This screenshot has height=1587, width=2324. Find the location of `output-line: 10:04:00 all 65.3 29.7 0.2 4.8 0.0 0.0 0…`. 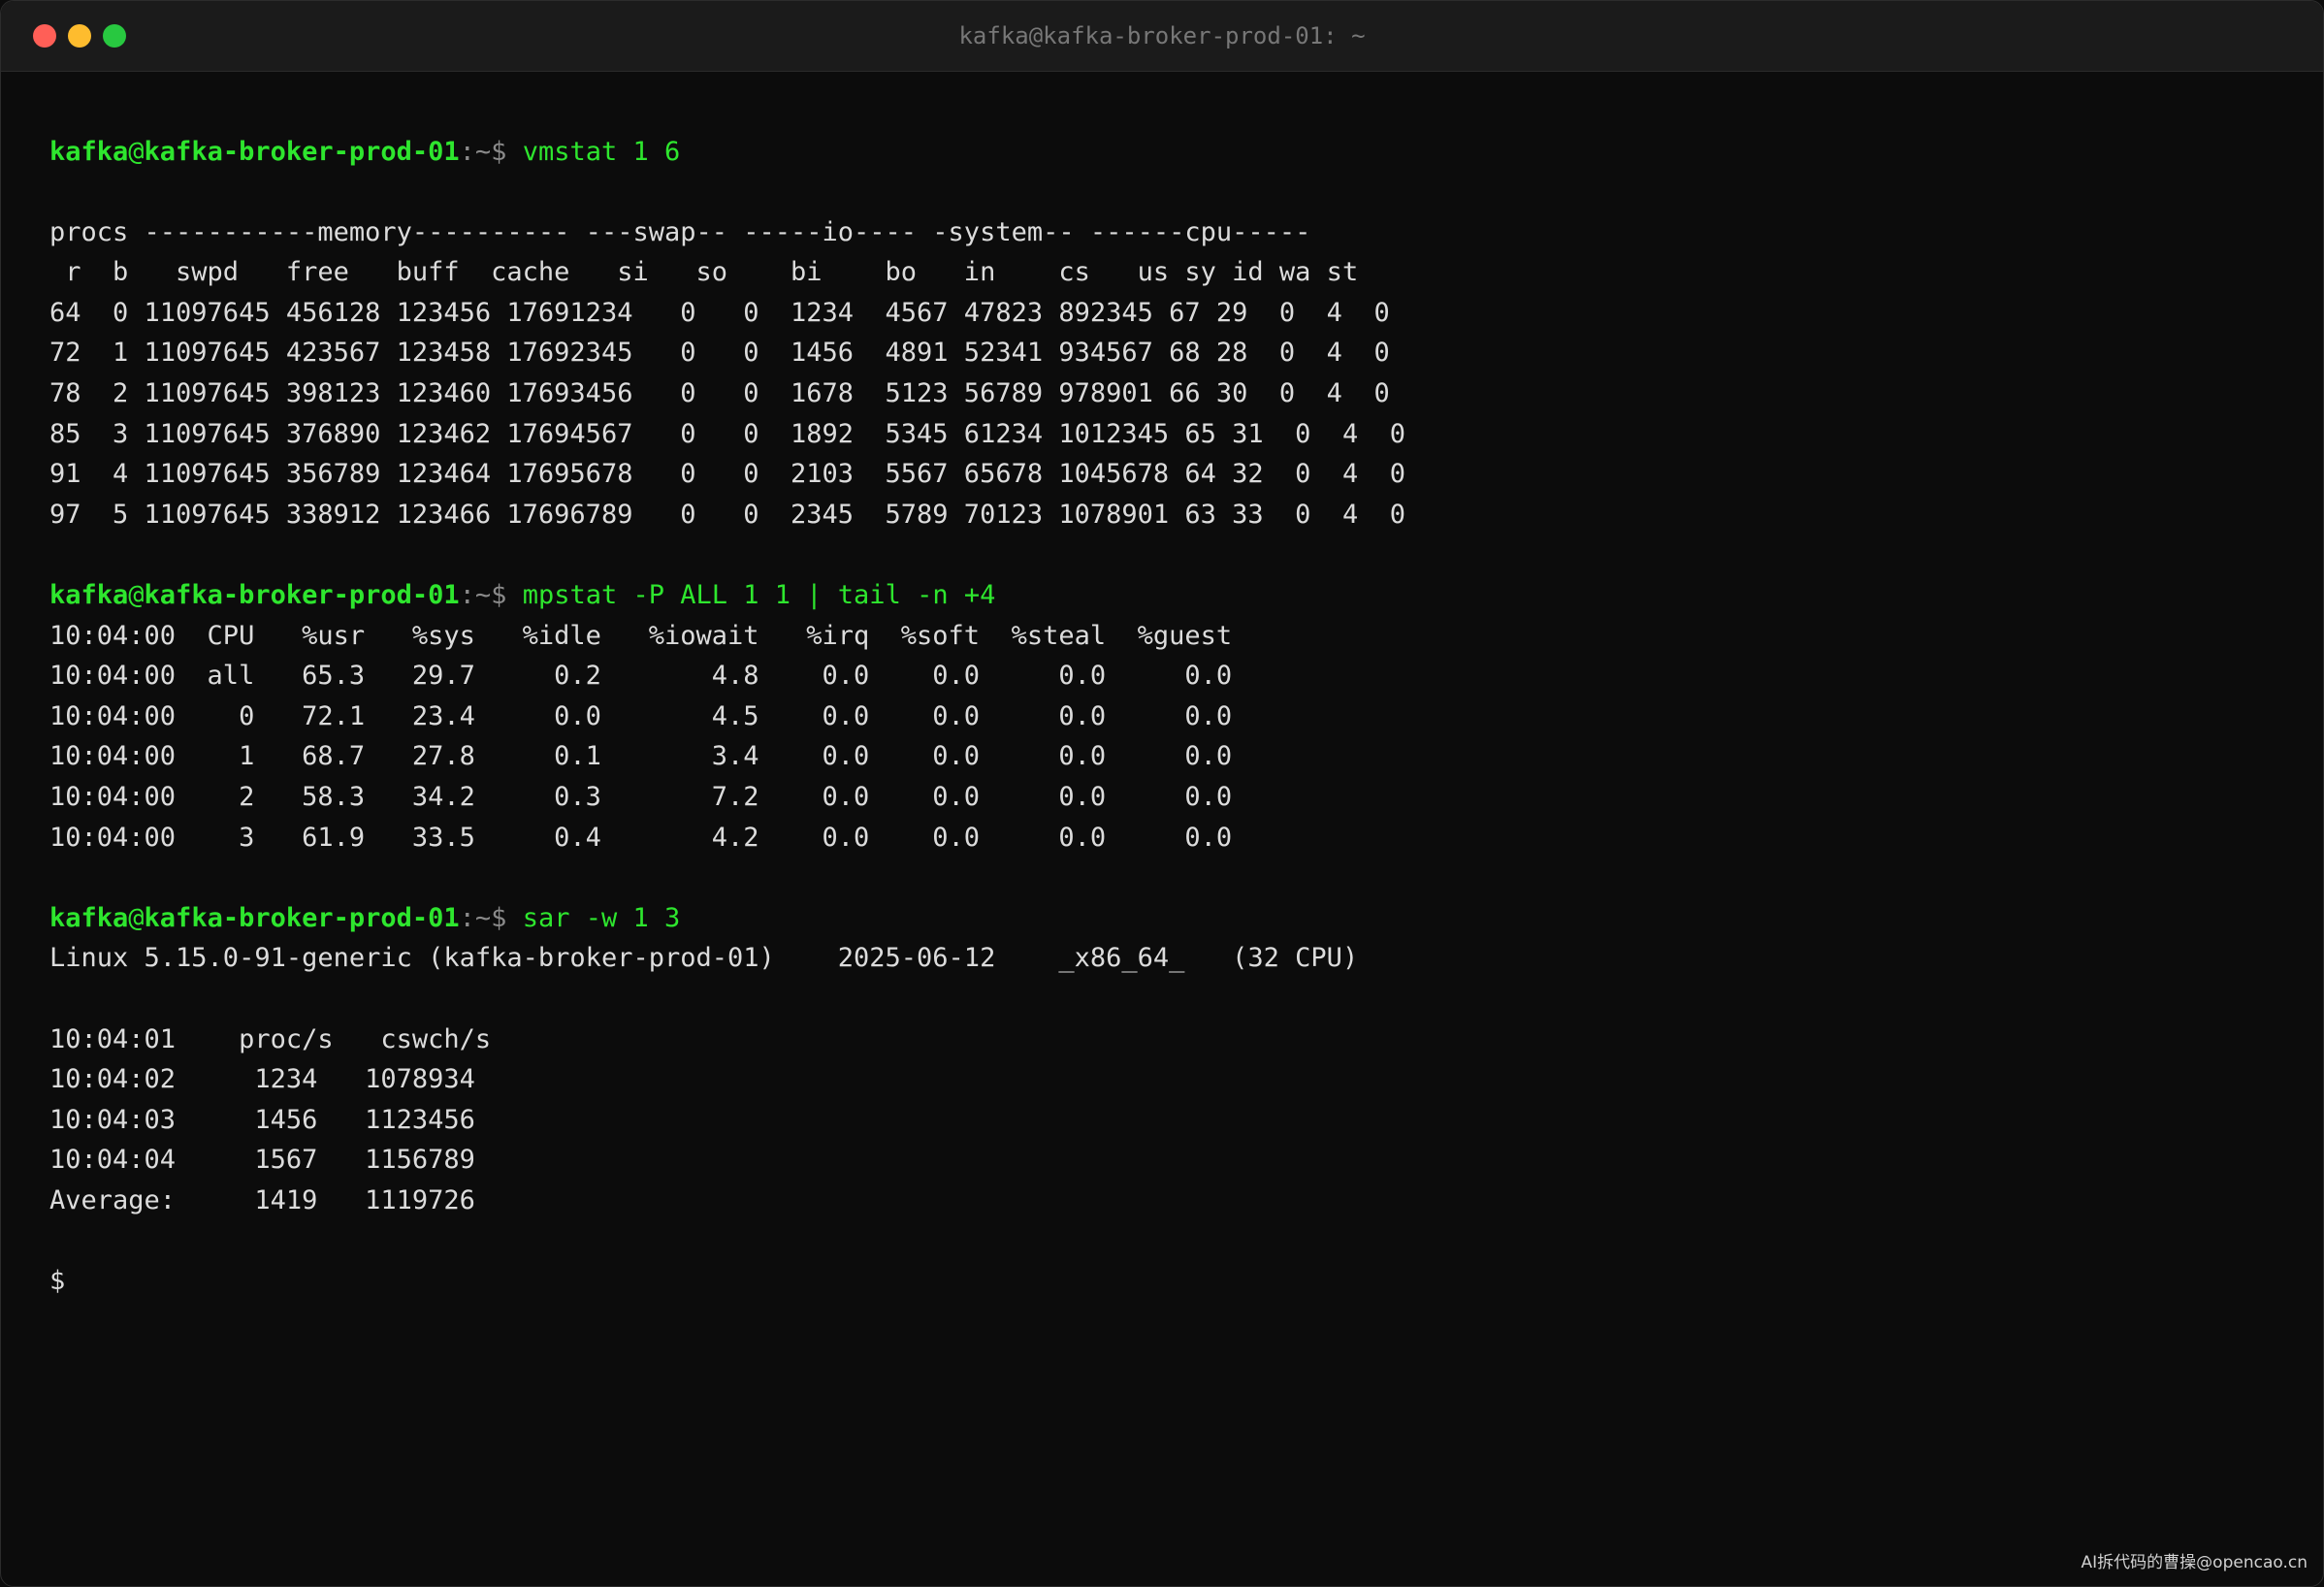

output-line: 10:04:00 all 65.3 29.7 0.2 4.8 0.0 0.0 0… is located at coordinates (641, 676).